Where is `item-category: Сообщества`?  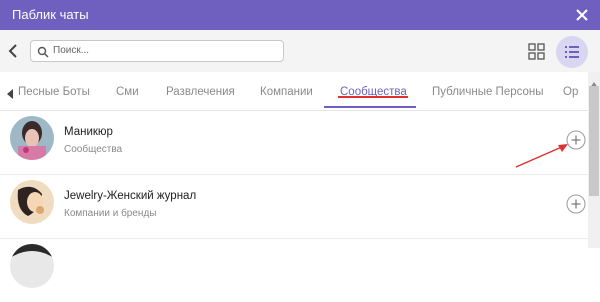 item-category: Сообщества is located at coordinates (93, 149).